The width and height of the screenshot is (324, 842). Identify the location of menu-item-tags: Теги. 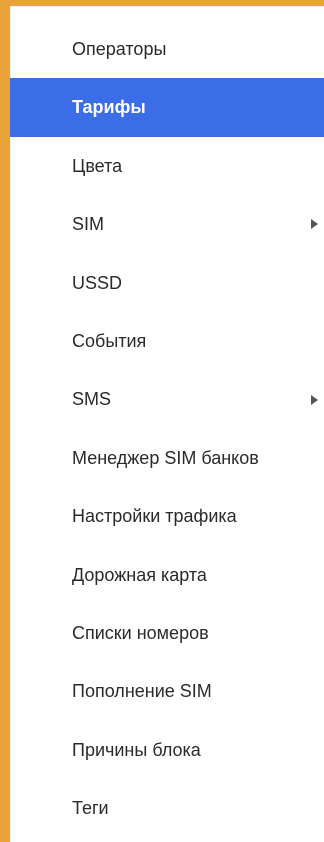
(167, 808).